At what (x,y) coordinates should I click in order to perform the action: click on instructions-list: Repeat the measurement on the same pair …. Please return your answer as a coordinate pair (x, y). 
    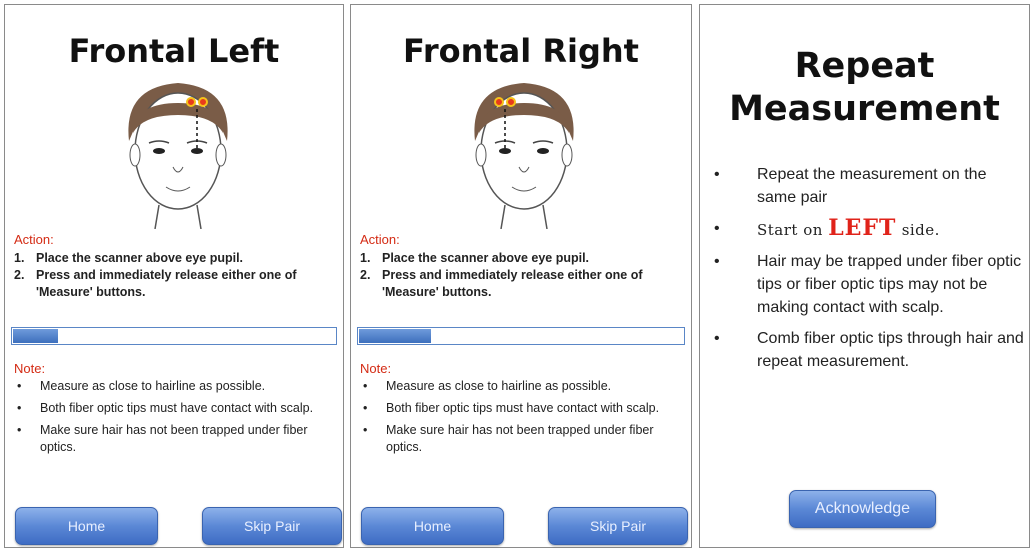
    Looking at the image, I should click on (868, 272).